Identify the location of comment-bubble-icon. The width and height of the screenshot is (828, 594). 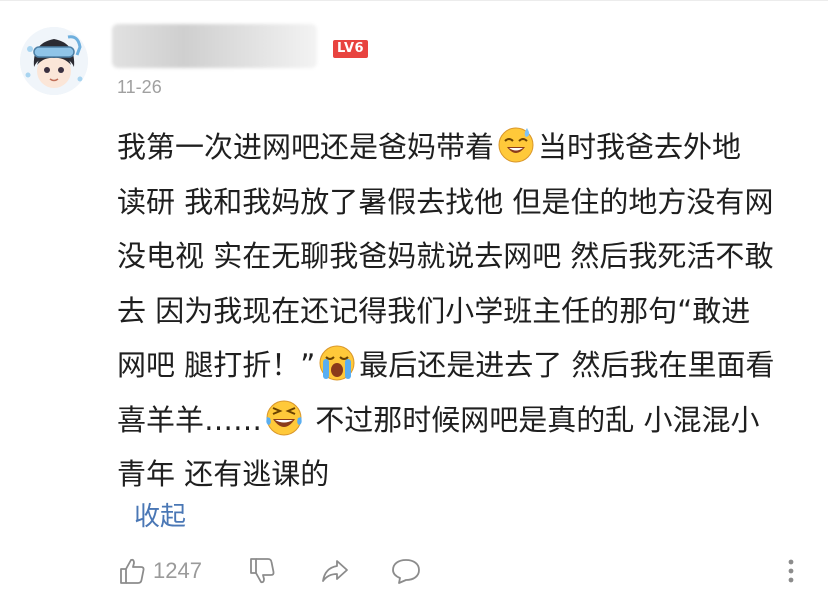
(406, 571).